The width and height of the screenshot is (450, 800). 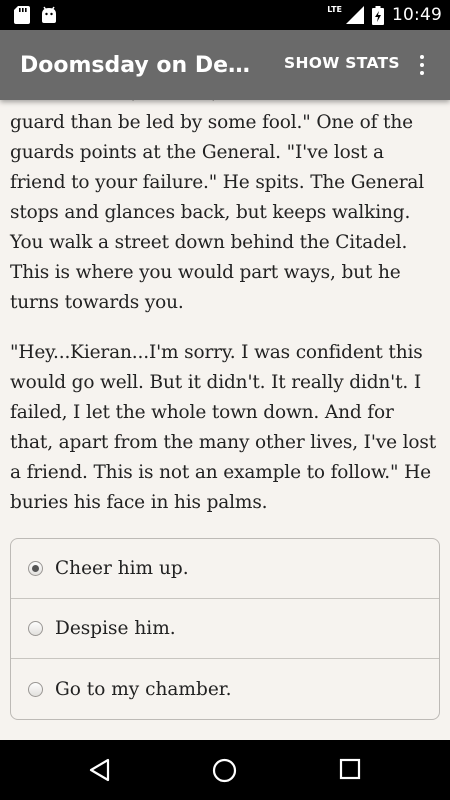 I want to click on status-right: LTE 10:49, so click(x=384, y=15).